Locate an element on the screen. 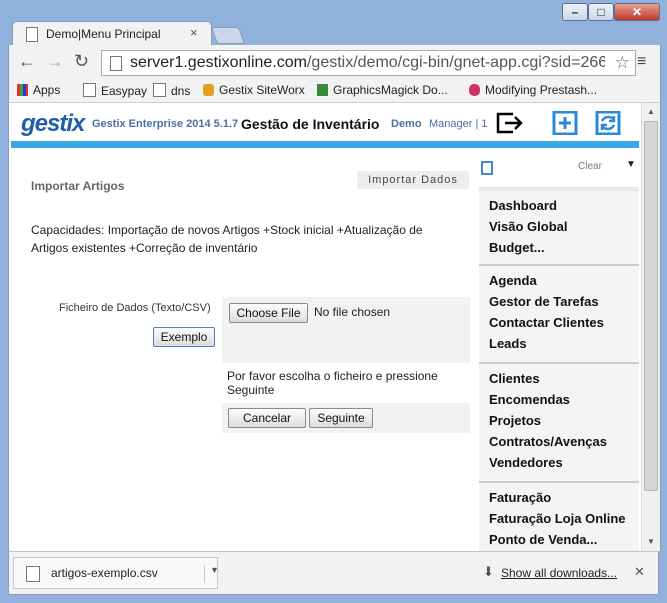 The height and width of the screenshot is (603, 667). menu-item-contratos: Contratos/Avenças is located at coordinates (559, 441).